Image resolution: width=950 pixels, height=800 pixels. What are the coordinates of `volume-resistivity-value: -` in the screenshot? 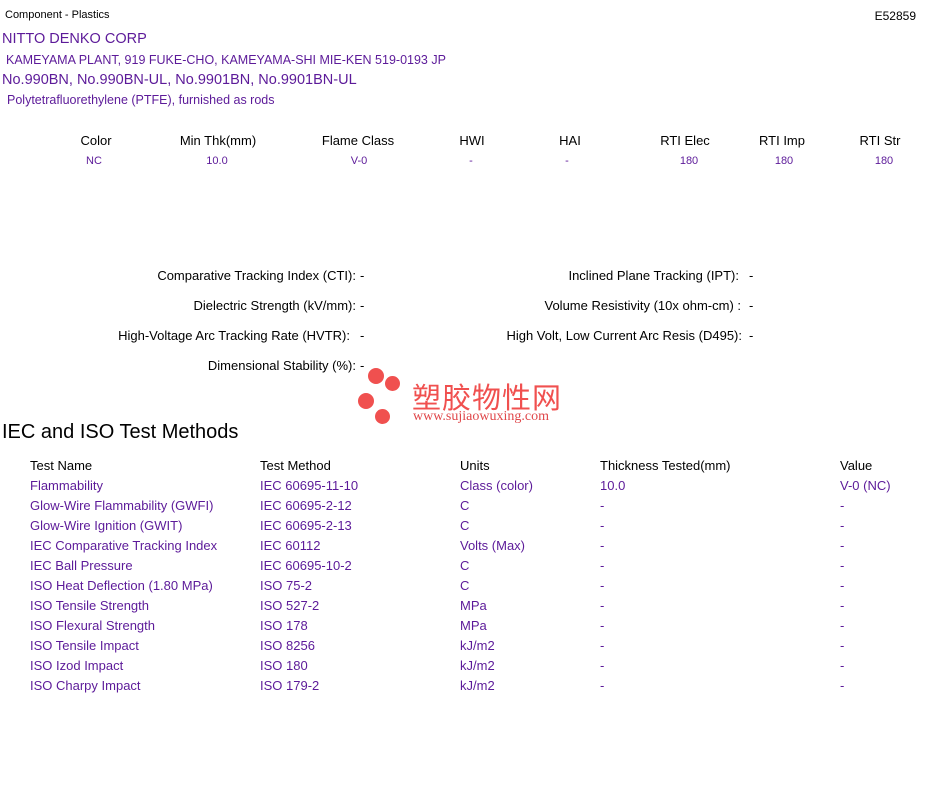 It's located at (751, 305).